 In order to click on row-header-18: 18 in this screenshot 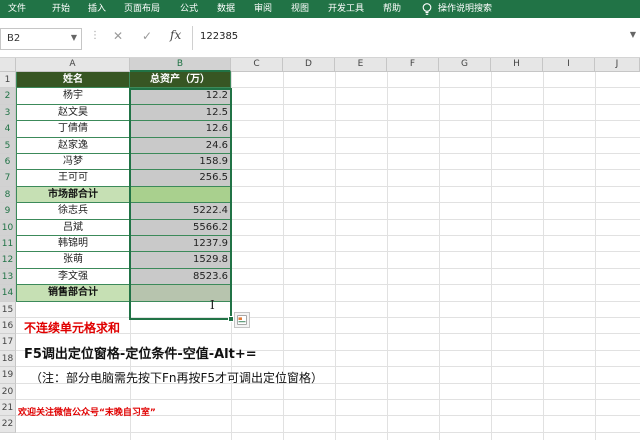, I will do `click(8, 359)`.